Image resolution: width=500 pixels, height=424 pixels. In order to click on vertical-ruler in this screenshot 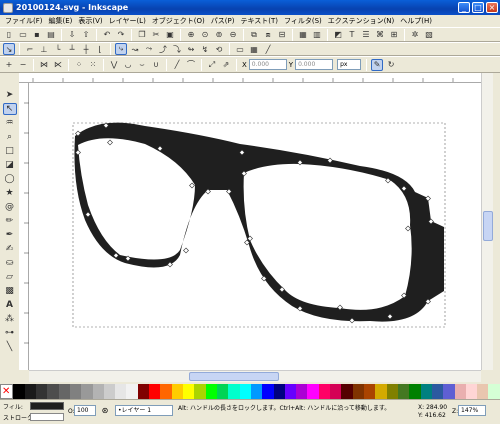, I will do `click(24, 226)`.